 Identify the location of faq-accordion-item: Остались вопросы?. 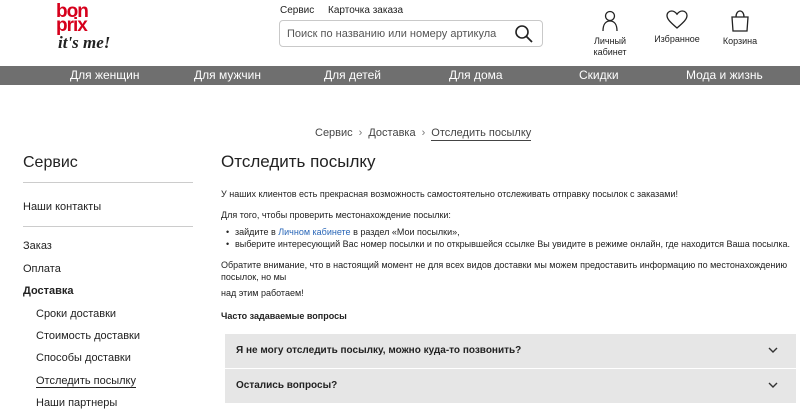
(510, 386).